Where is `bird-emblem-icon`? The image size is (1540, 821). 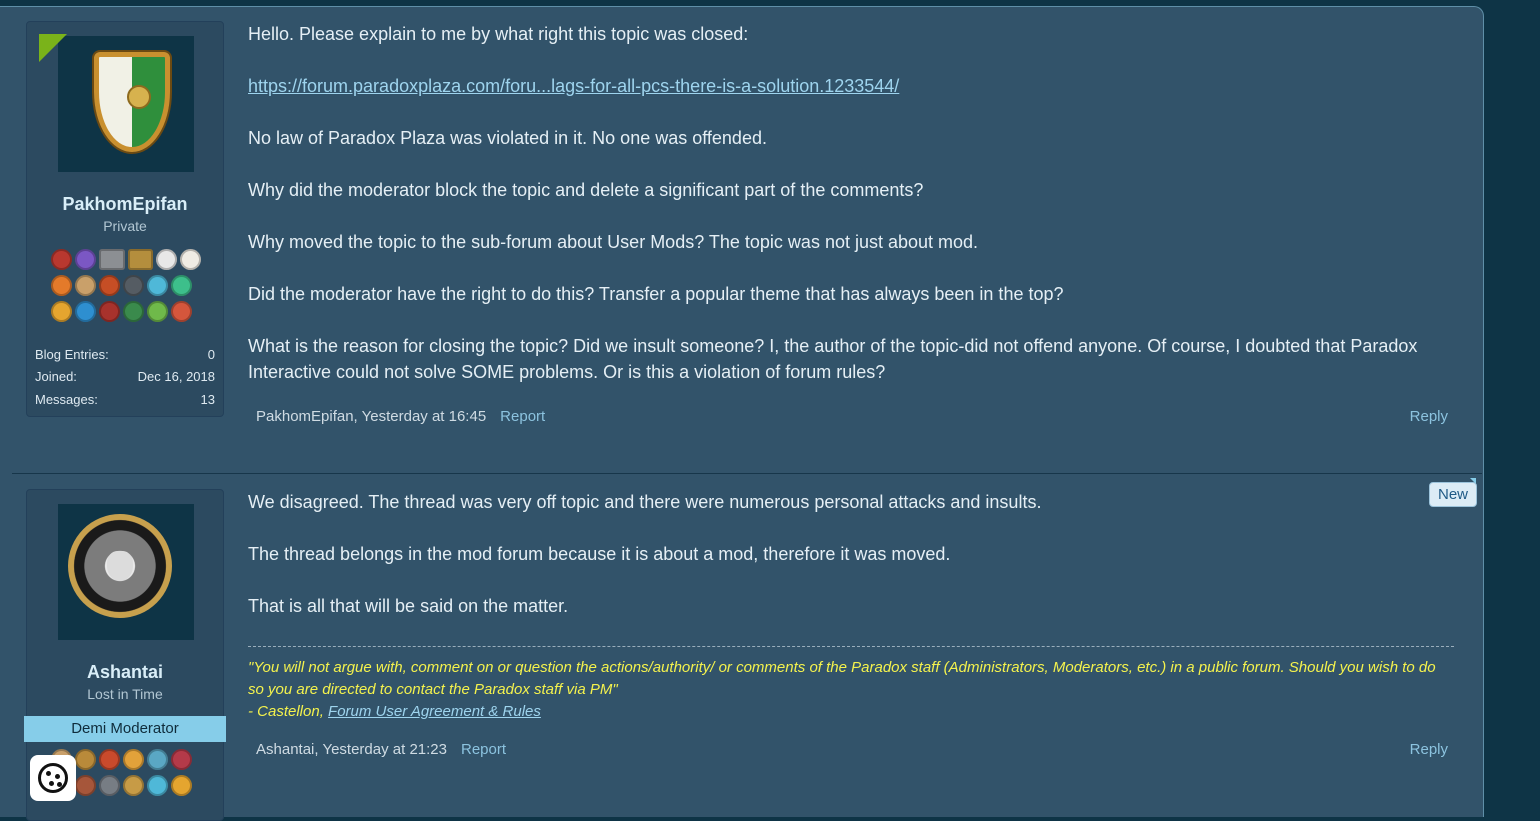 bird-emblem-icon is located at coordinates (139, 97).